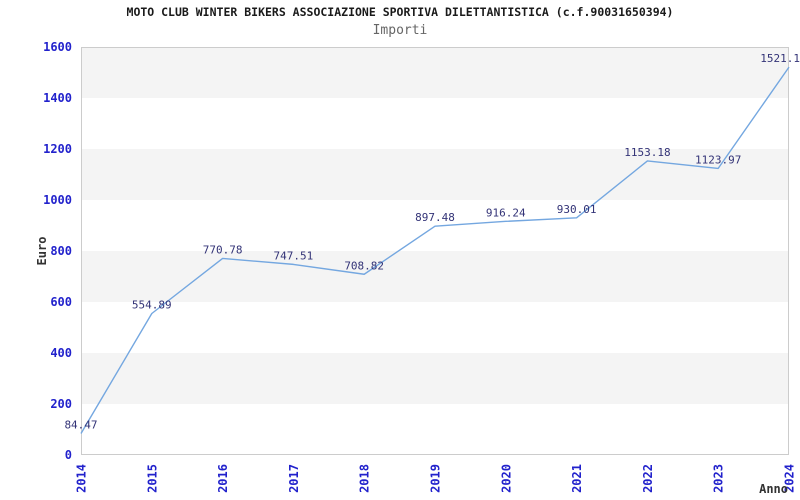  Describe the element at coordinates (80, 424) in the screenshot. I see `point-label: 84.47` at that location.